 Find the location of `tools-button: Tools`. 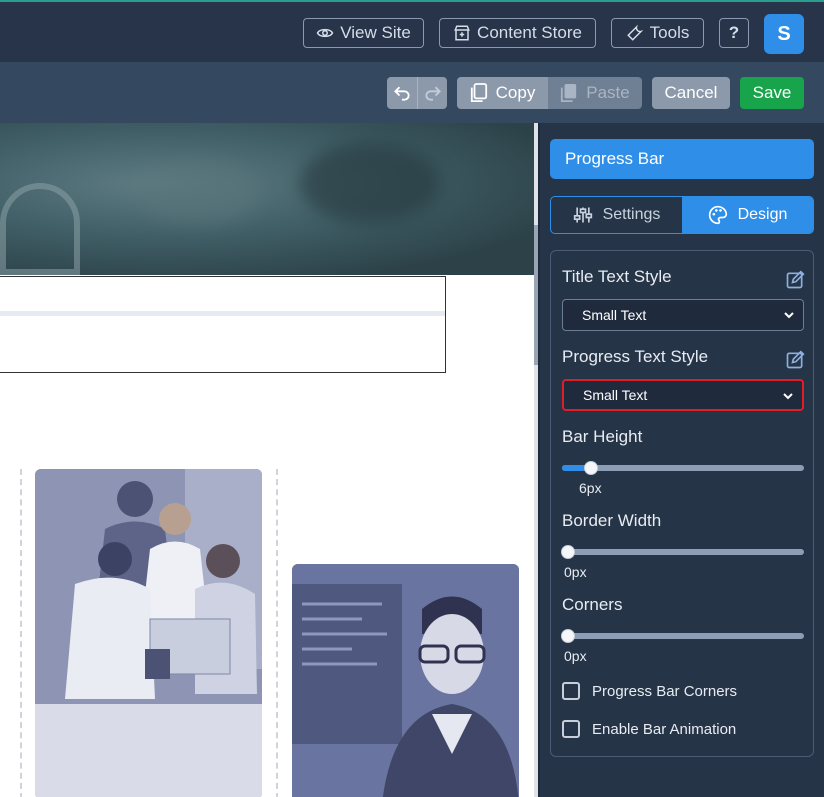

tools-button: Tools is located at coordinates (657, 33).